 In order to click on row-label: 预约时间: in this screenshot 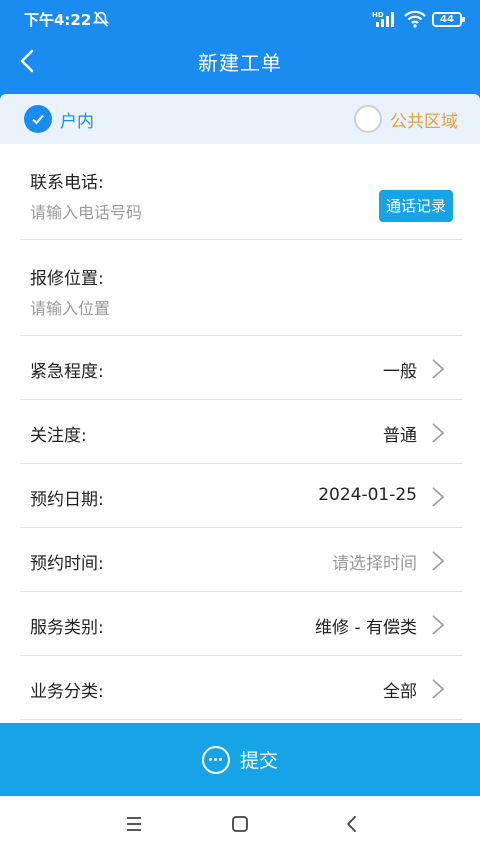, I will do `click(67, 564)`.